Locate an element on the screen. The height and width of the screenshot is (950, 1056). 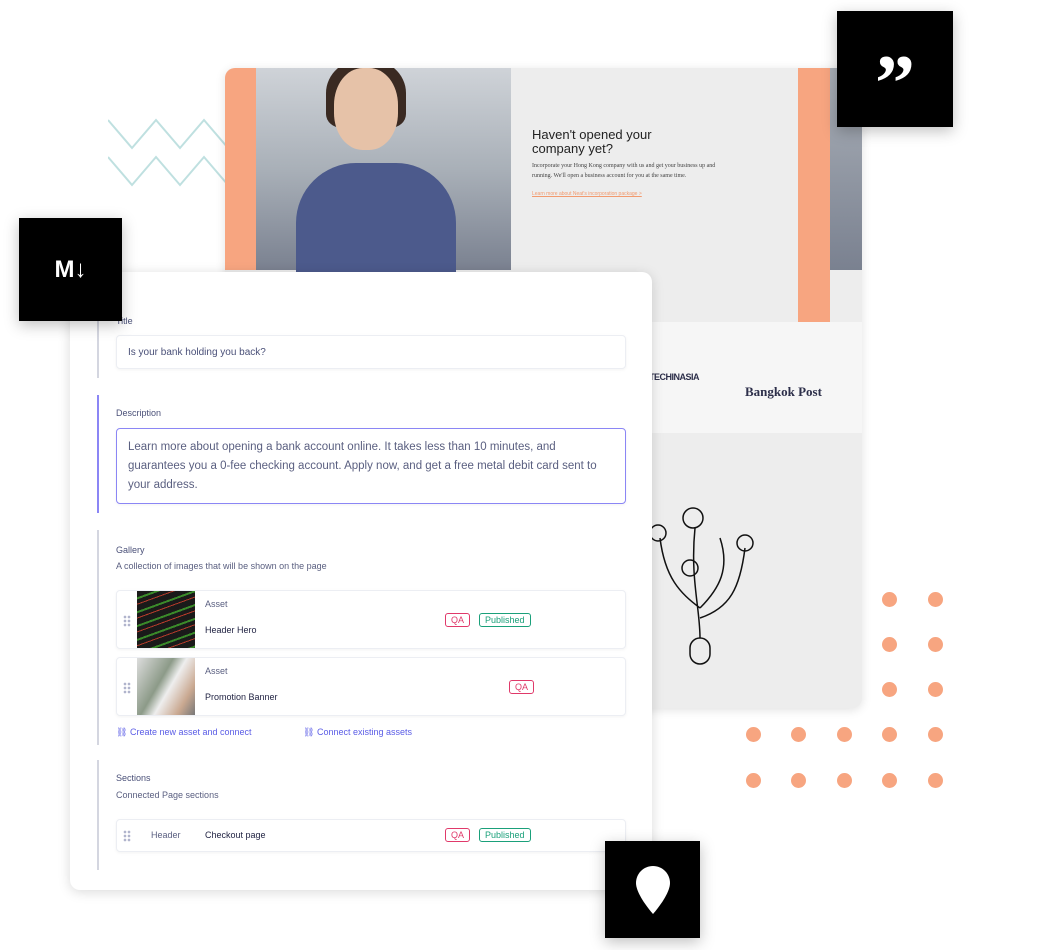
gallery-item: Asset Header Hero QA Published is located at coordinates (371, 619).